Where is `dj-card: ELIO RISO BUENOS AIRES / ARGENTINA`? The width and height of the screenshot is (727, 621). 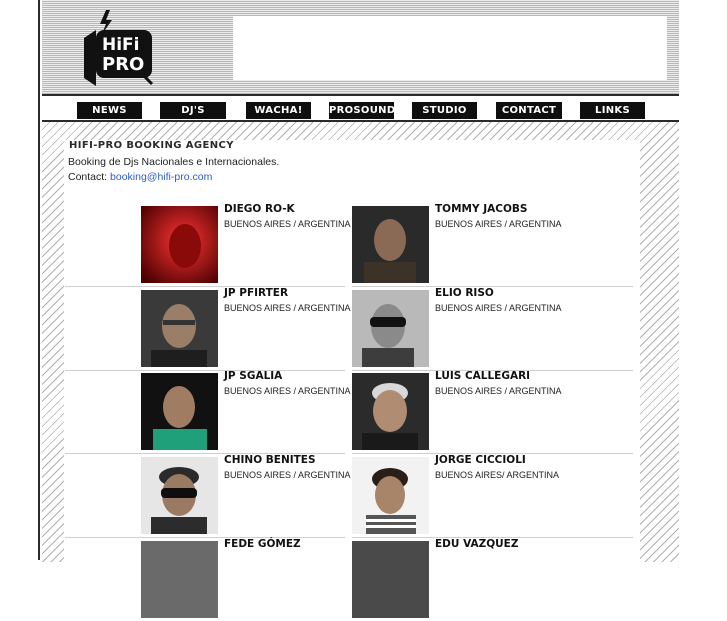
dj-card: ELIO RISO BUENOS AIRES / ARGENTINA is located at coordinates (457, 328).